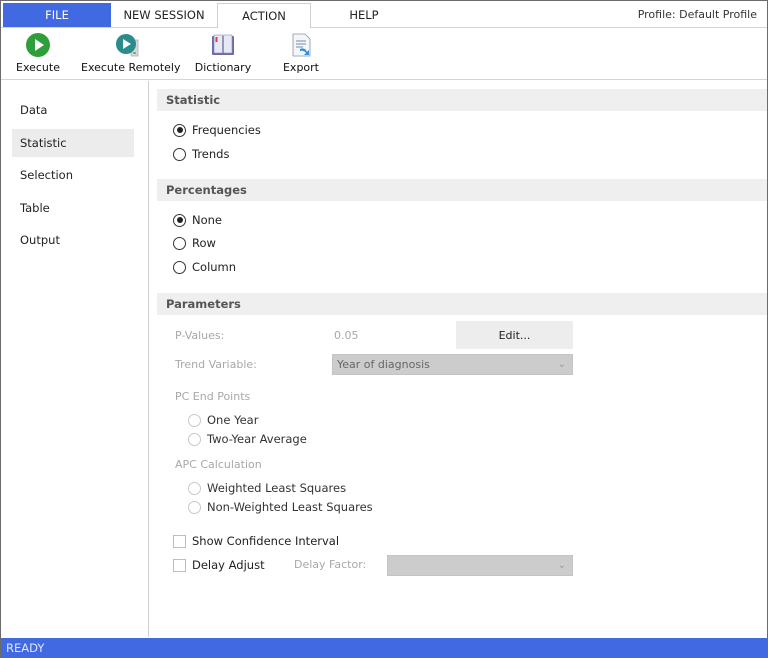 The width and height of the screenshot is (768, 658). I want to click on remote-play-icon, so click(127, 45).